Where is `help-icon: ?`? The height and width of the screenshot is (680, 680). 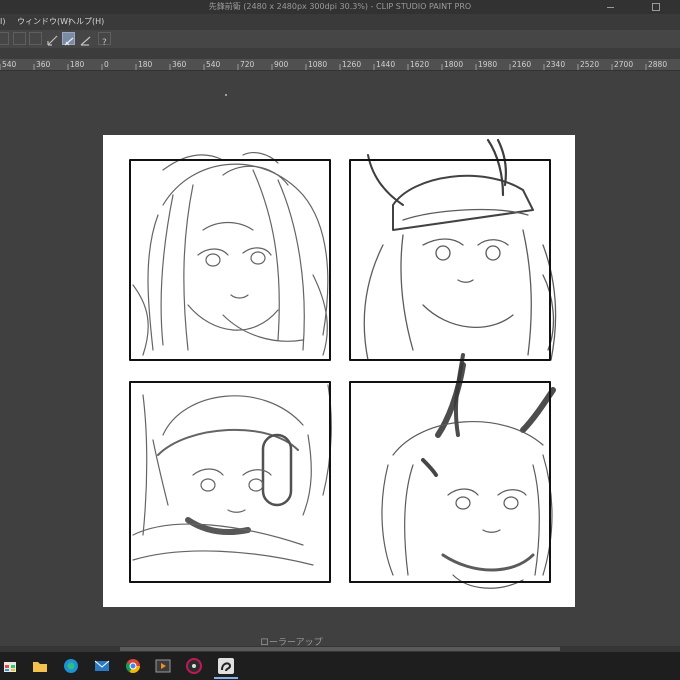 help-icon: ? is located at coordinates (104, 40).